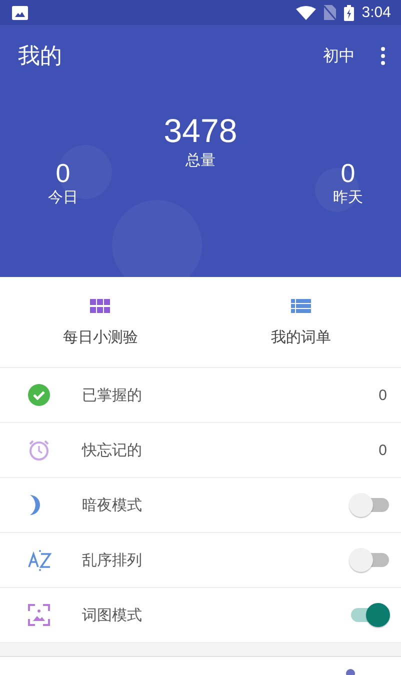 Image resolution: width=401 pixels, height=675 pixels. What do you see at coordinates (112, 615) in the screenshot?
I see `setting-label: 词图模式` at bounding box center [112, 615].